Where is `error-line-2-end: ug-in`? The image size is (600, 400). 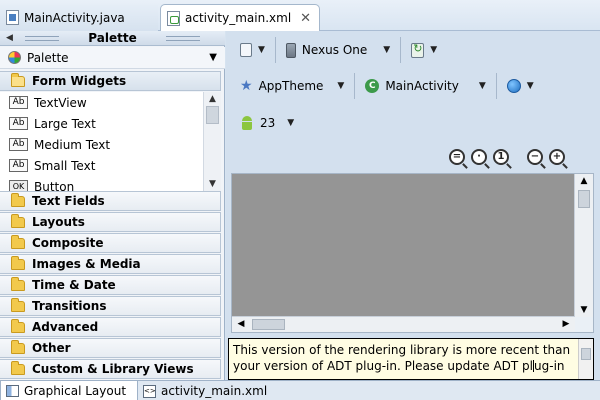
error-line-2-end: ug-in is located at coordinates (549, 366).